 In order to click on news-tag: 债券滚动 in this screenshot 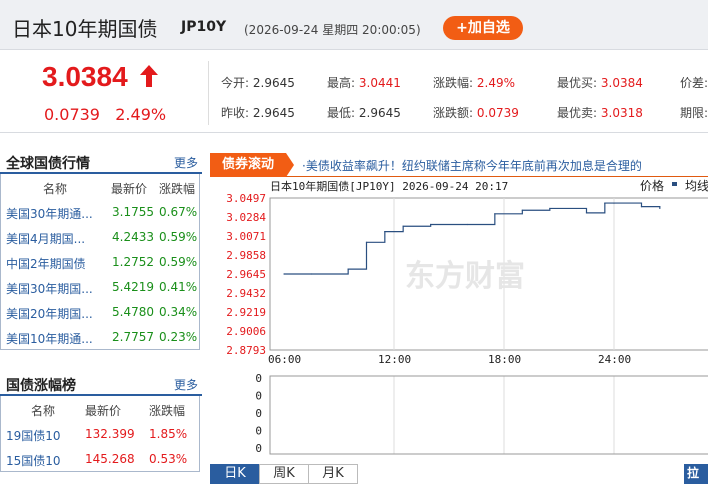, I will do `click(248, 165)`.